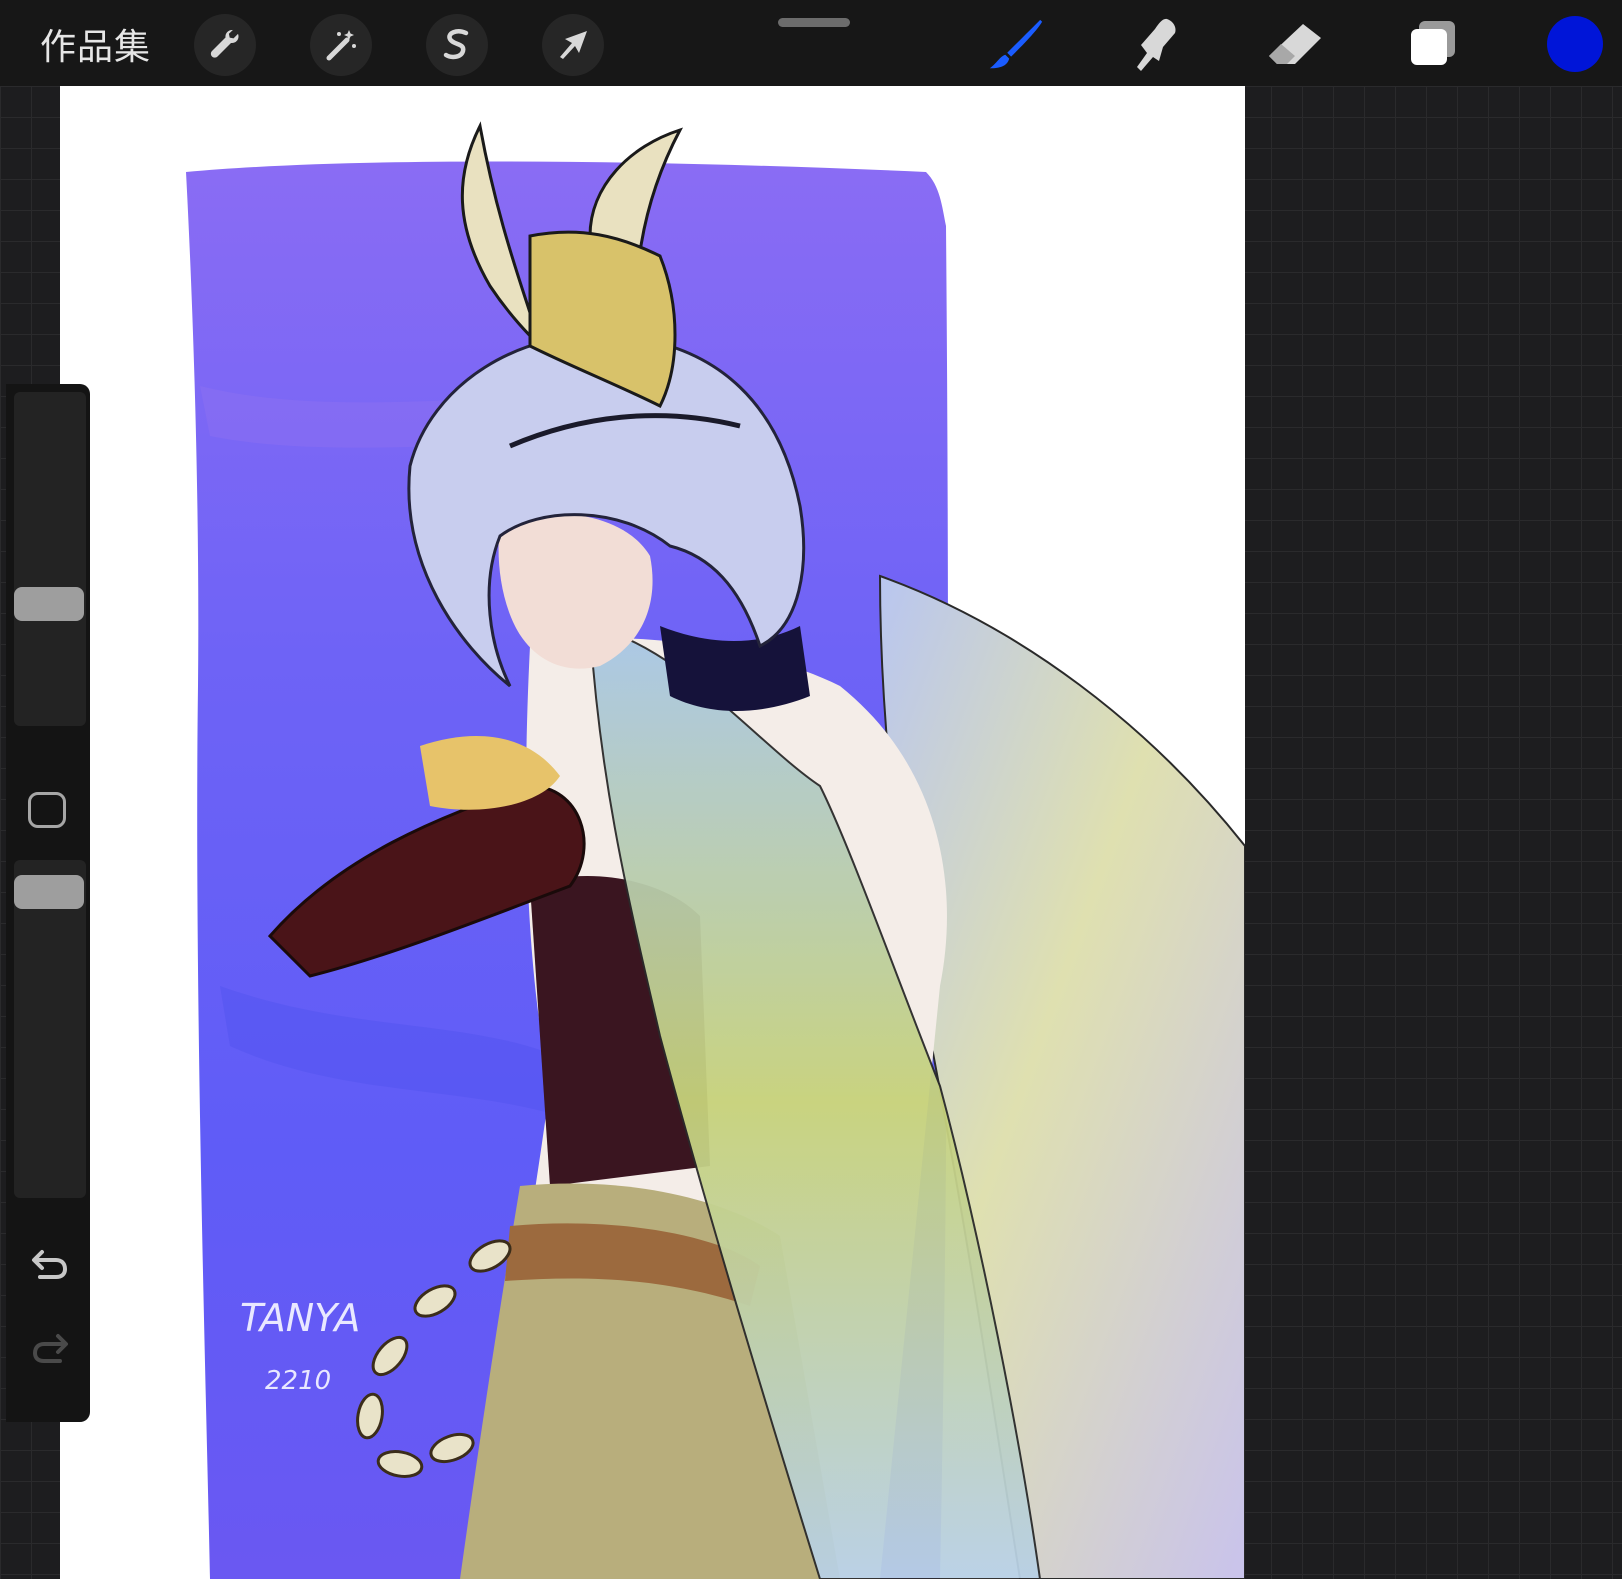 This screenshot has width=1622, height=1579. Describe the element at coordinates (298, 1381) in the screenshot. I see `signature-date: 2210` at that location.